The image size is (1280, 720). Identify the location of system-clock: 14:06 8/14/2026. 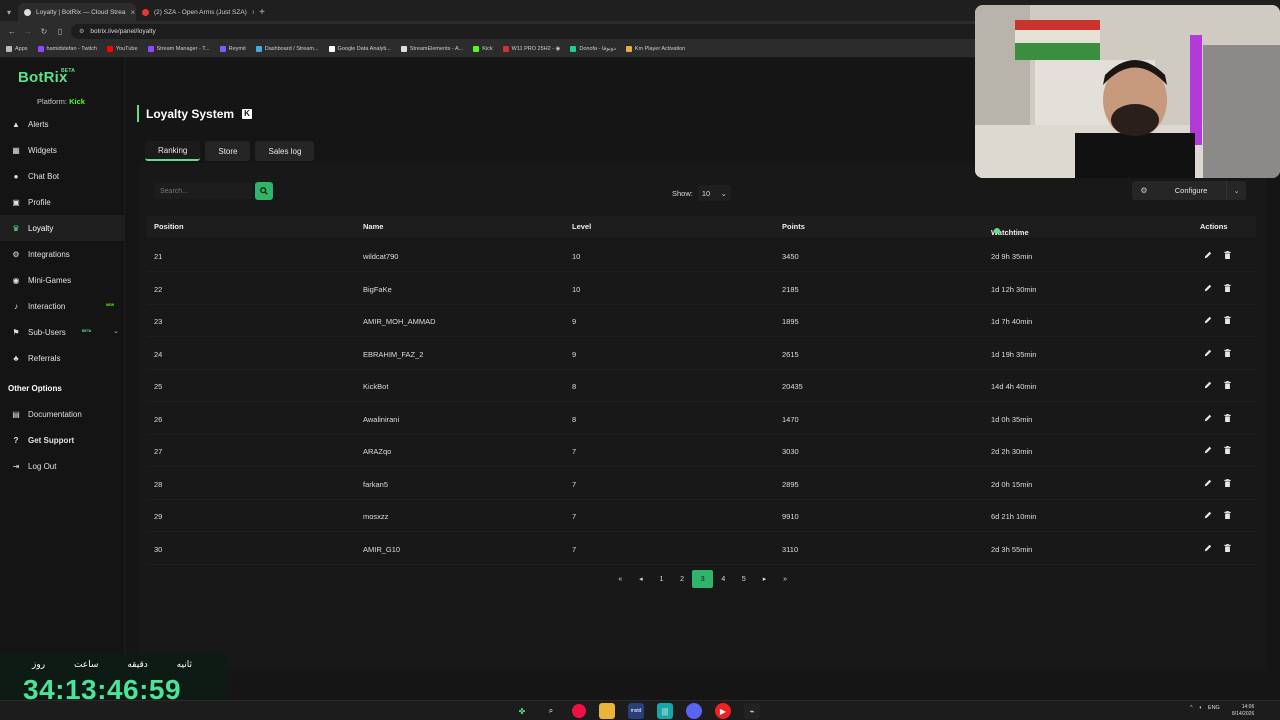
(1243, 711).